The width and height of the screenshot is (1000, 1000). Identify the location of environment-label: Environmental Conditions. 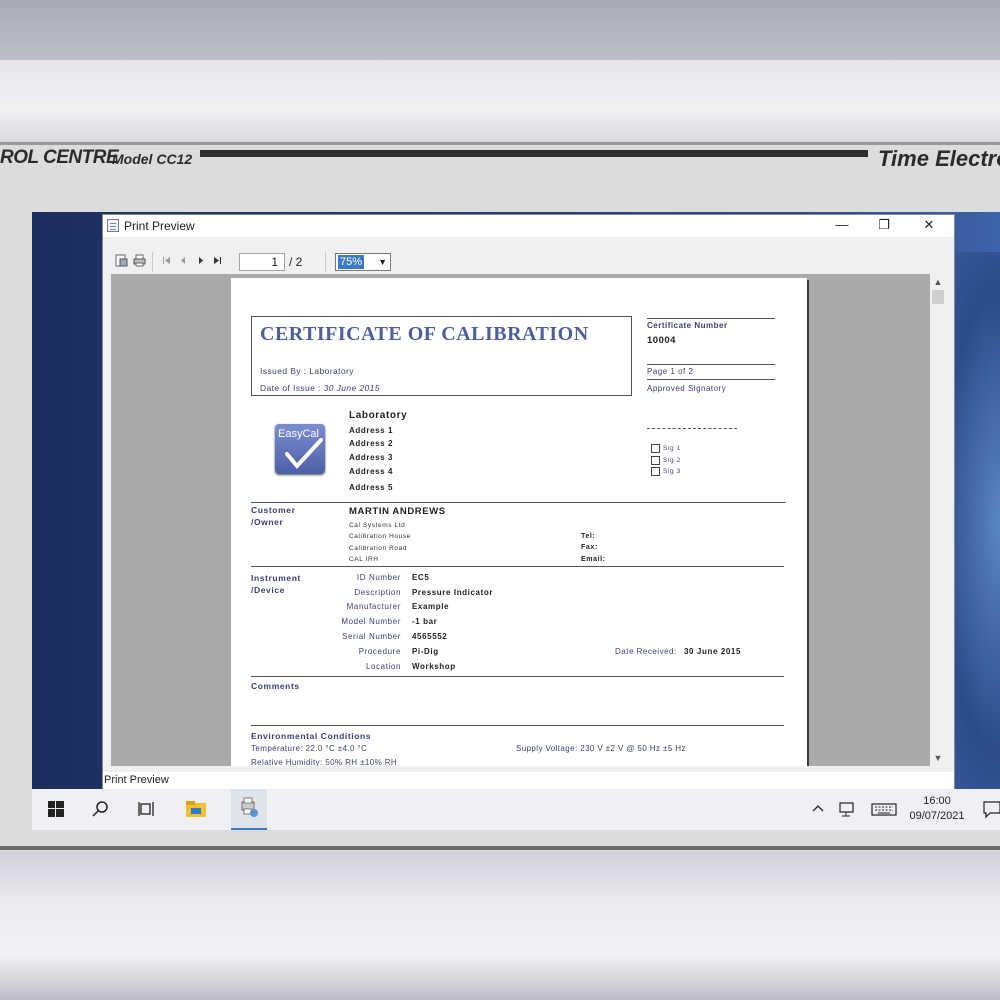
(311, 736).